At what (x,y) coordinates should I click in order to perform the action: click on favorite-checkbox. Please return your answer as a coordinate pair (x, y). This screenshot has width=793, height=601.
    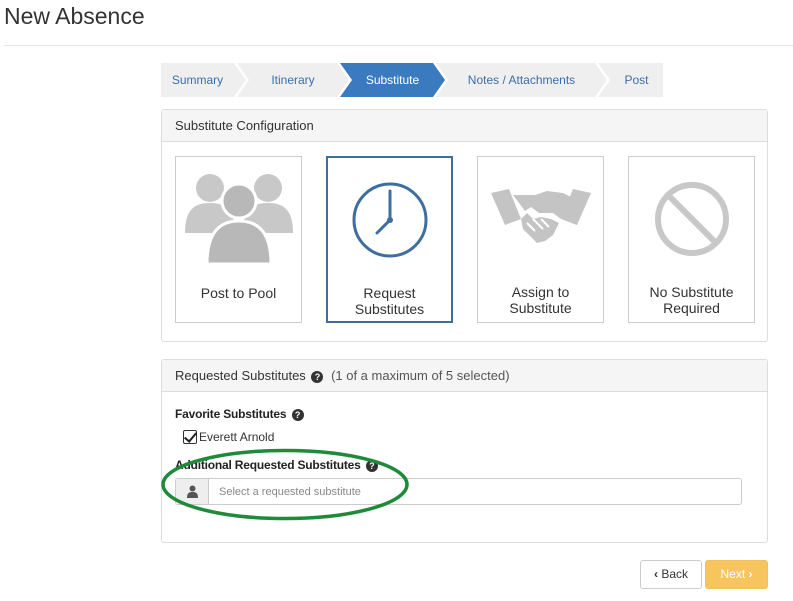
    Looking at the image, I should click on (190, 437).